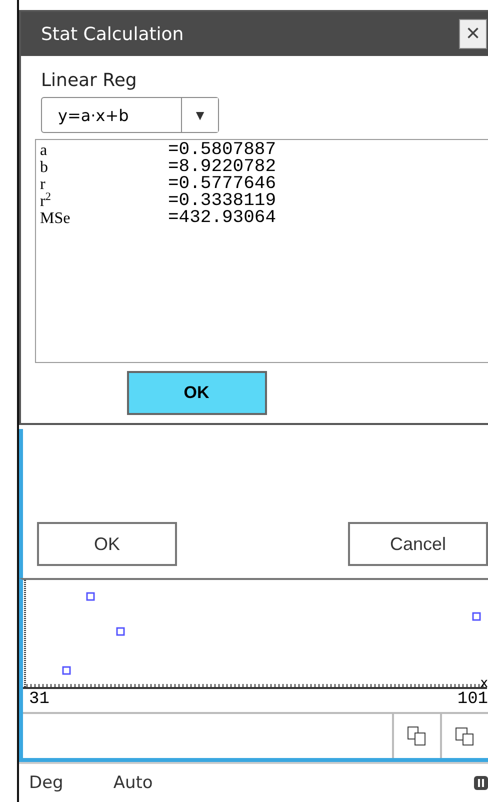 This screenshot has height=802, width=488. I want to click on result-name: r$^{2}$, so click(46, 201).